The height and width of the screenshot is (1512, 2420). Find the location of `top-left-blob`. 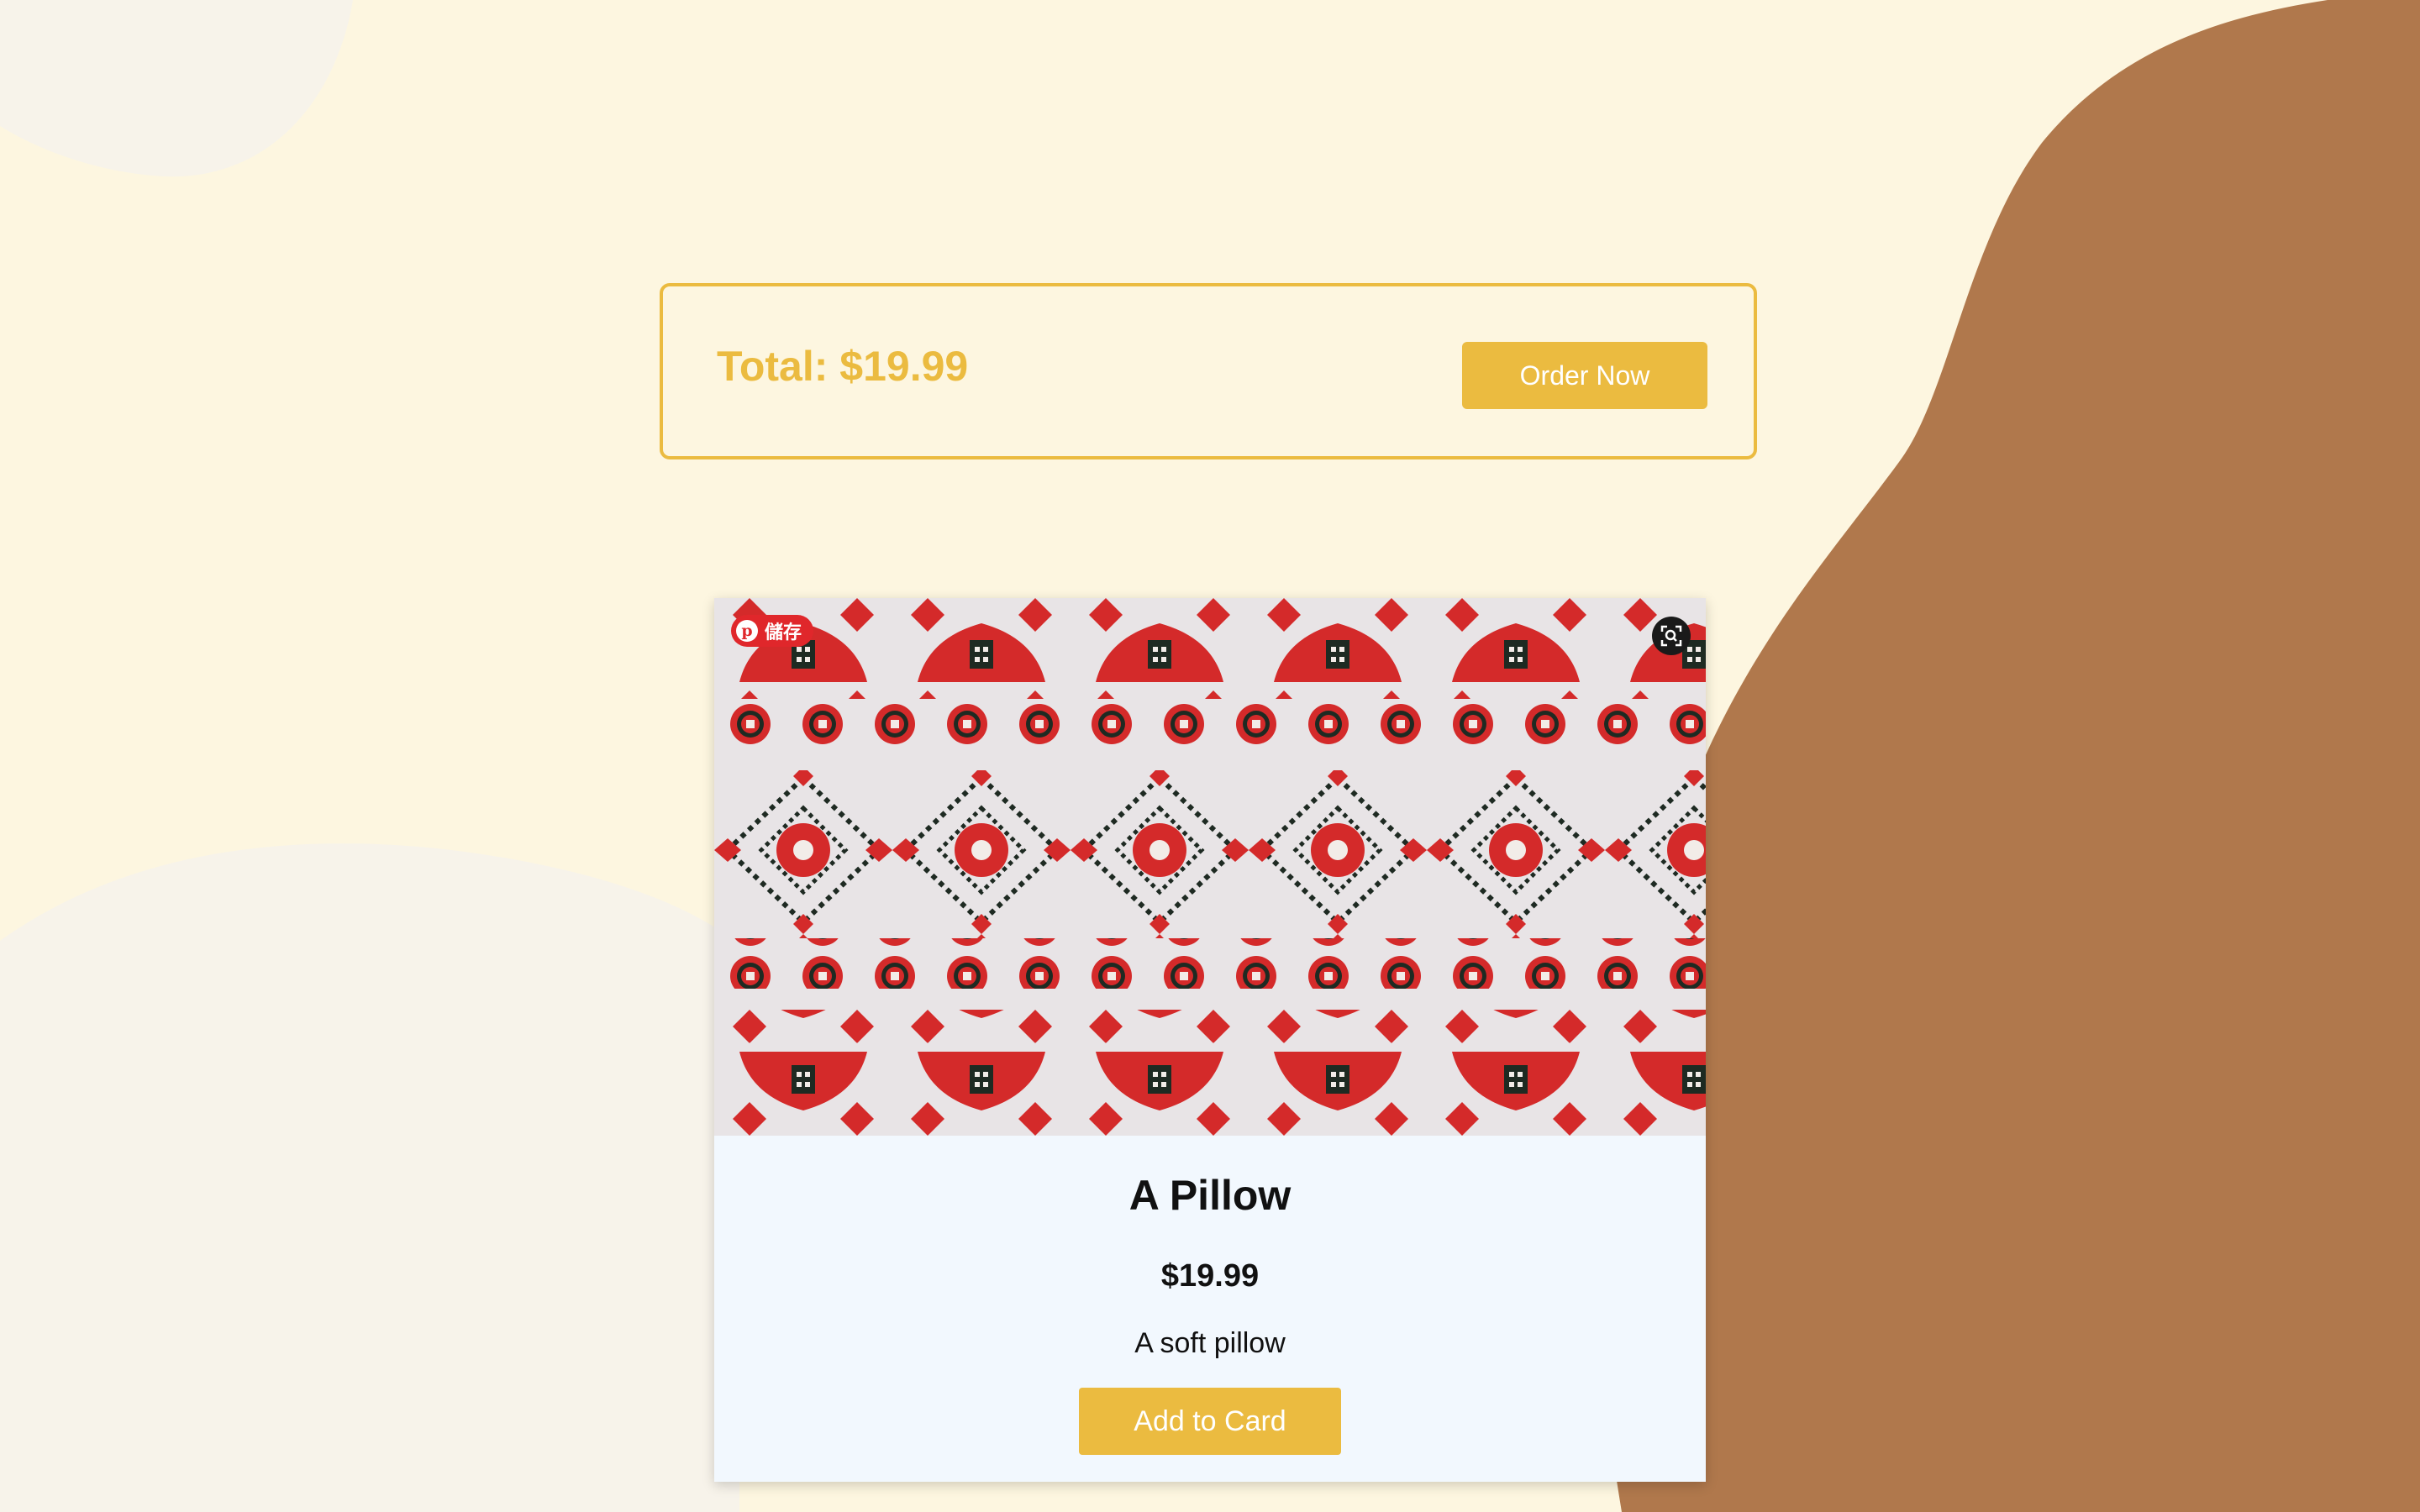

top-left-blob is located at coordinates (176, 88).